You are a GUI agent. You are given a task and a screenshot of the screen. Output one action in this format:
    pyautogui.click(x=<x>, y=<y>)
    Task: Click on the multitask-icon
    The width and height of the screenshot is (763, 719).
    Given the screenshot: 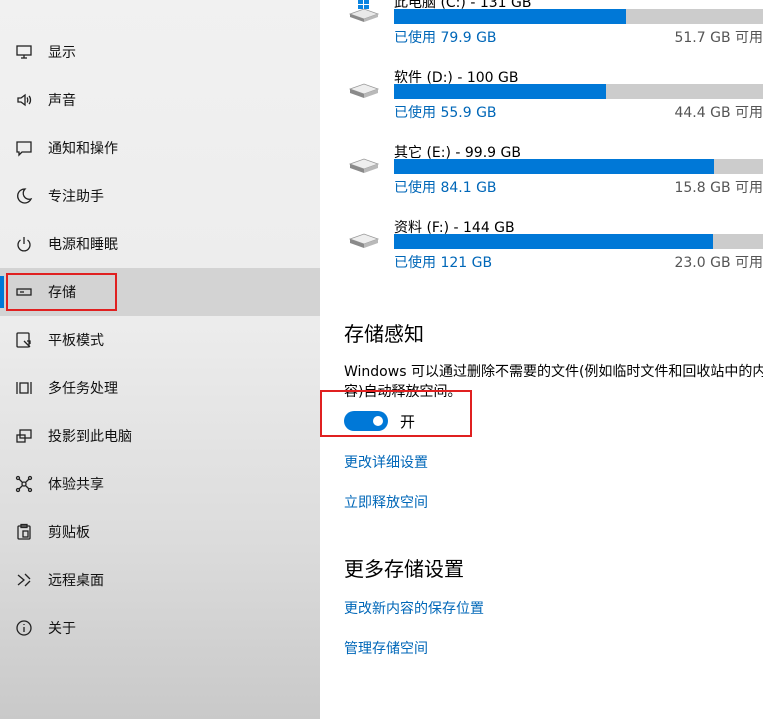 What is the action you would take?
    pyautogui.click(x=24, y=388)
    